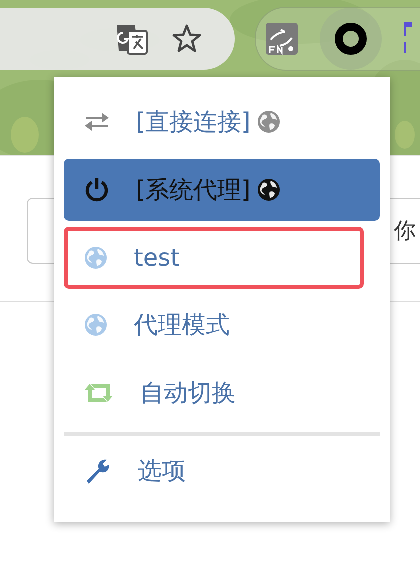  I want to click on menu-item: 自动切换, so click(222, 393).